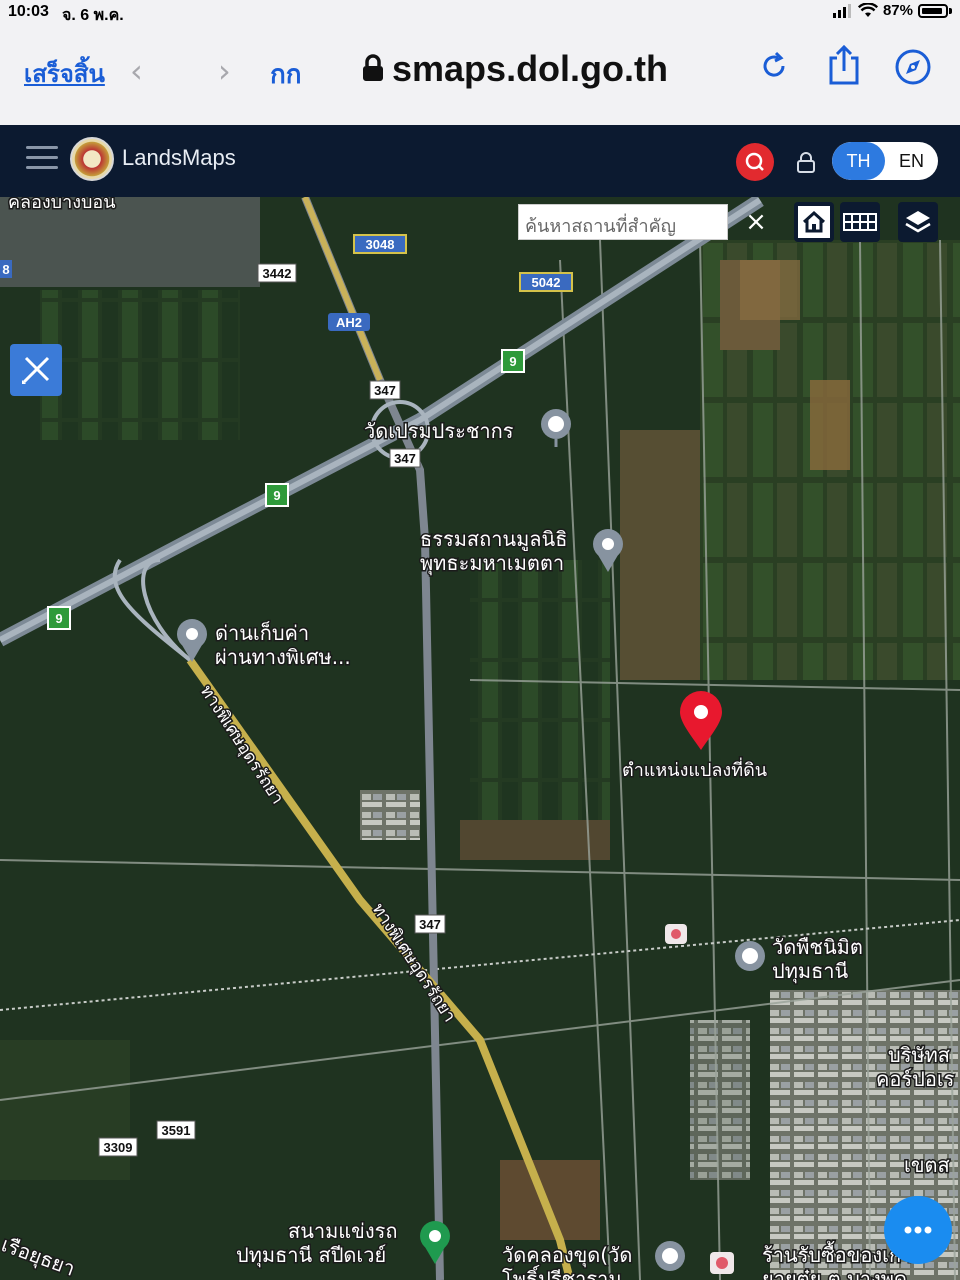 The width and height of the screenshot is (960, 1280). I want to click on route-shield: 8, so click(5, 269).